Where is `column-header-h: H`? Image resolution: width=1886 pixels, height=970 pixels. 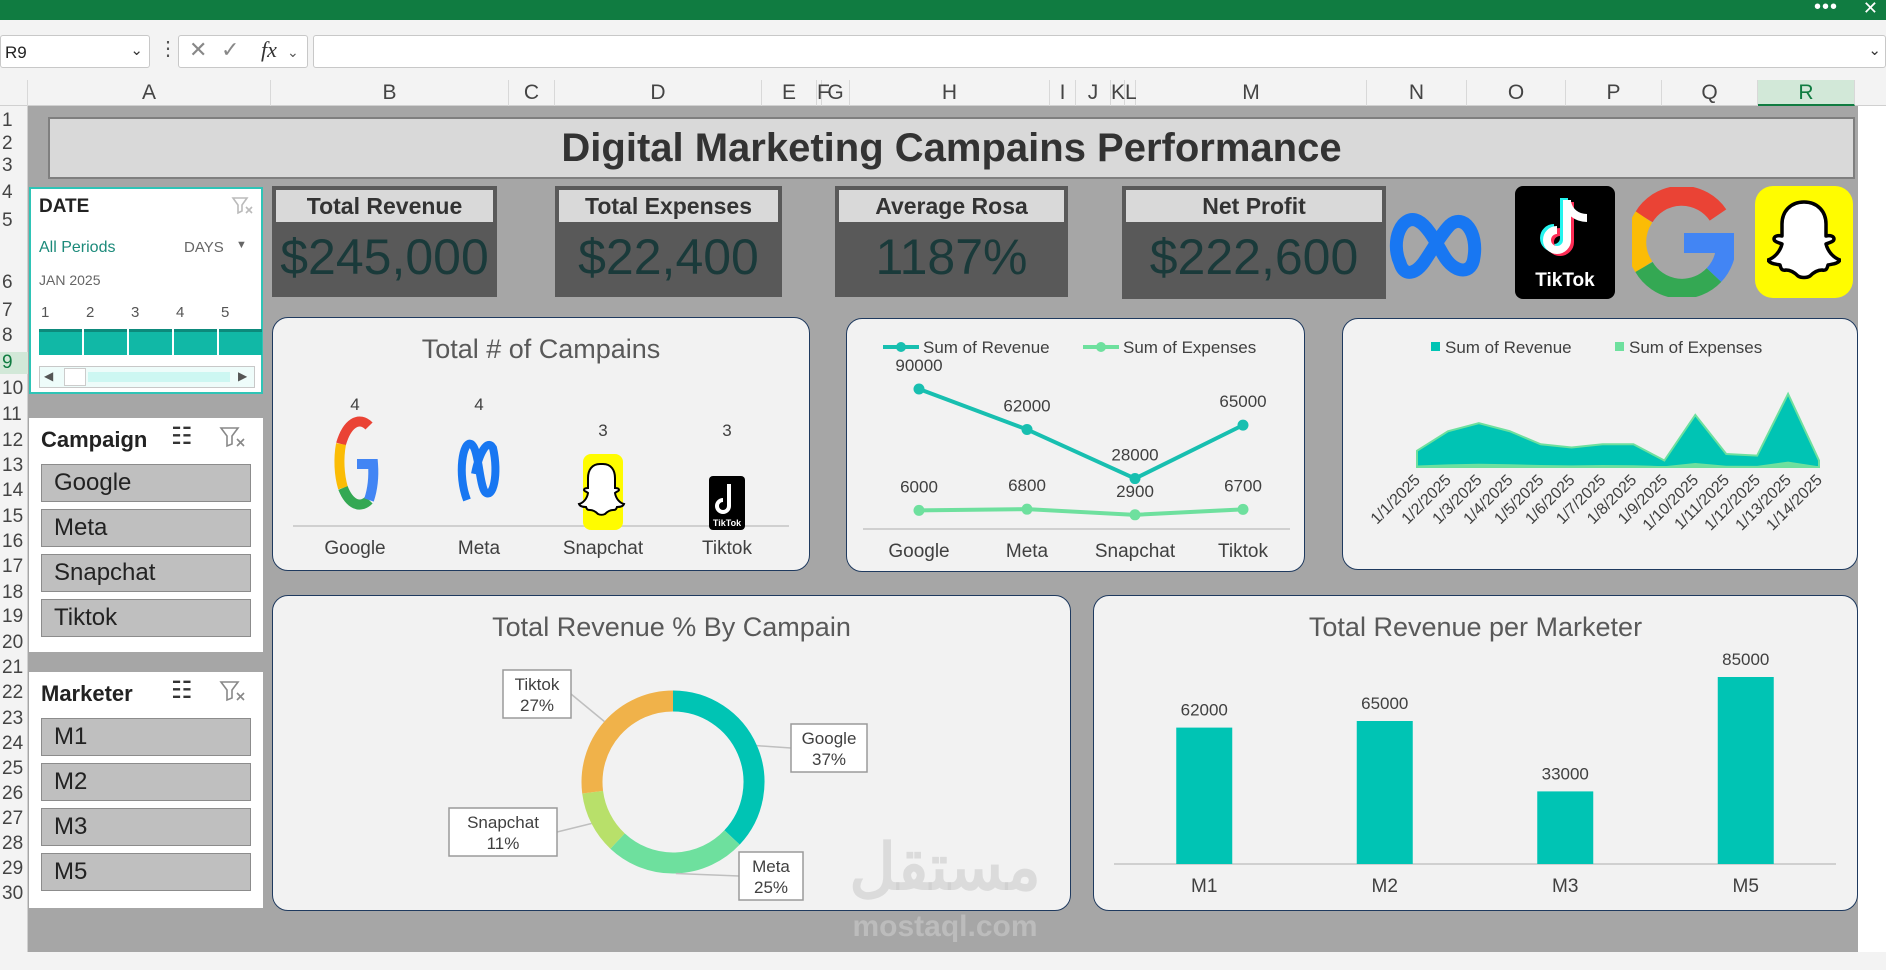 column-header-h: H is located at coordinates (950, 93).